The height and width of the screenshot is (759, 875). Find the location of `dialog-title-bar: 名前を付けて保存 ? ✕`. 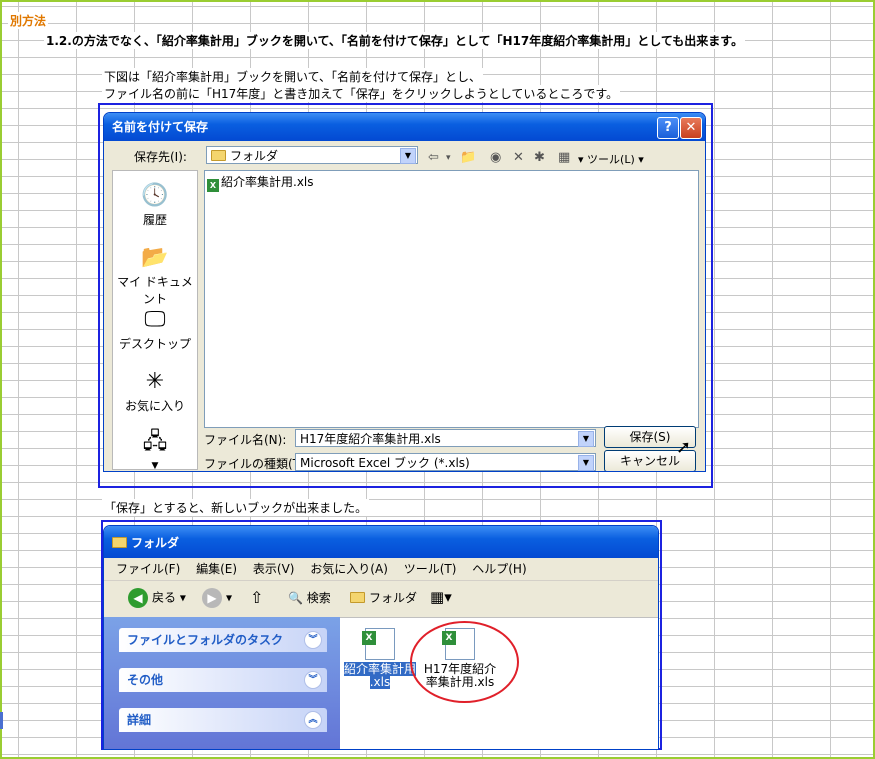

dialog-title-bar: 名前を付けて保存 ? ✕ is located at coordinates (404, 127).